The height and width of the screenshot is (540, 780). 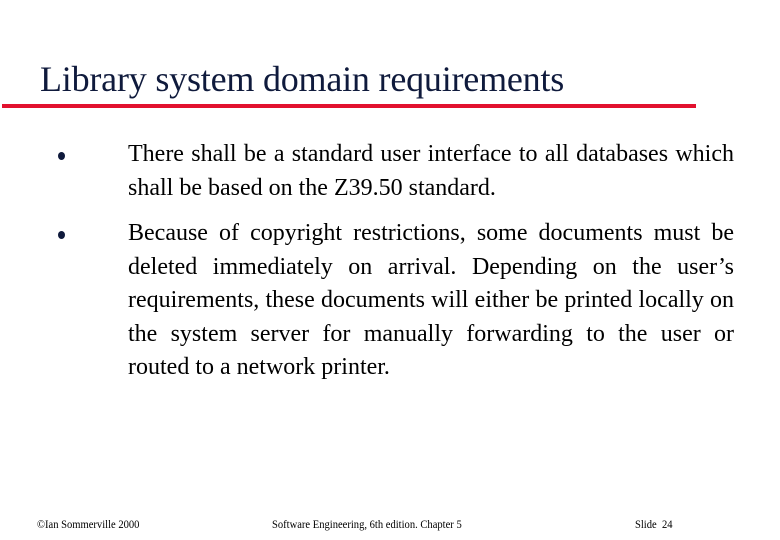 I want to click on title-underline, so click(x=349, y=106).